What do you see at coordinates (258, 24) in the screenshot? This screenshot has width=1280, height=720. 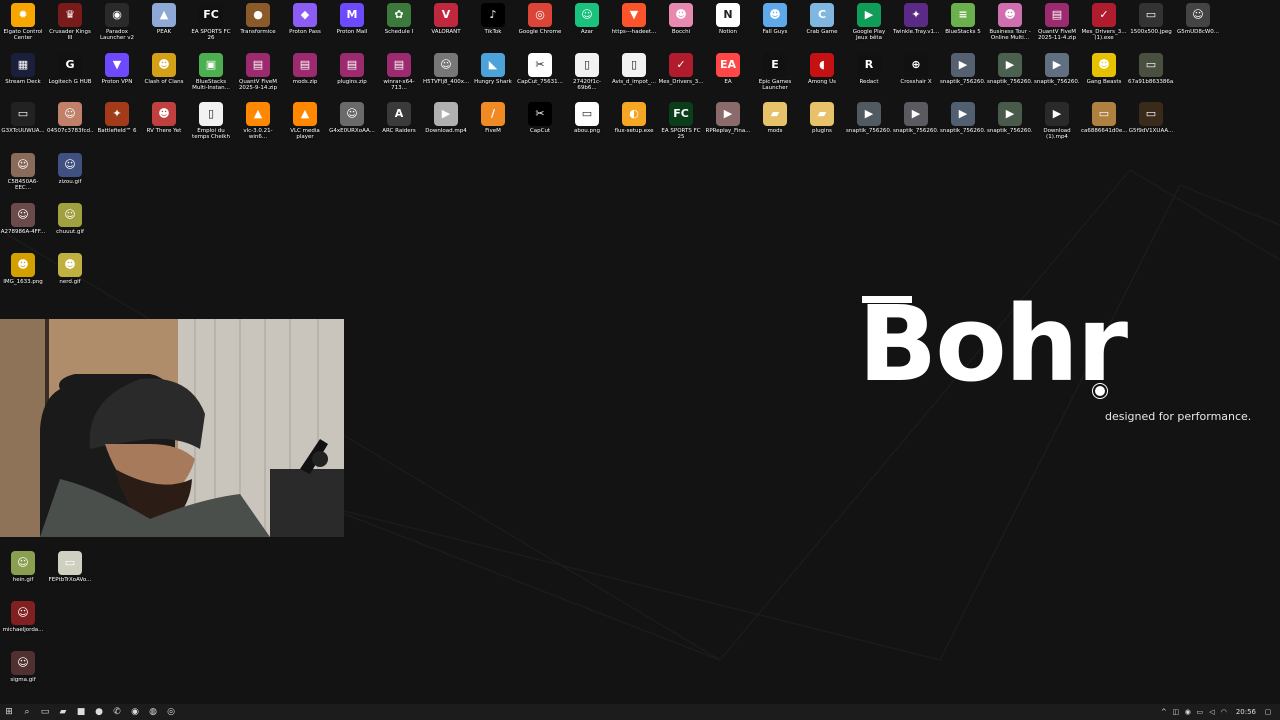 I see `desktop-icon: ● Transformice` at bounding box center [258, 24].